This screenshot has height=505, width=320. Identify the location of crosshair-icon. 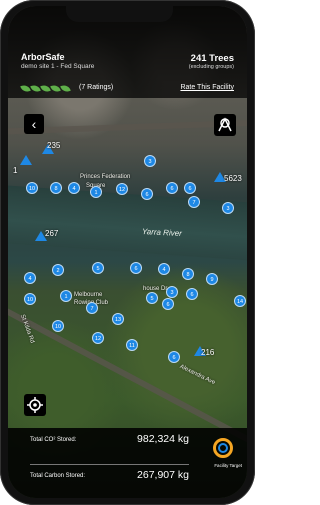
(35, 405).